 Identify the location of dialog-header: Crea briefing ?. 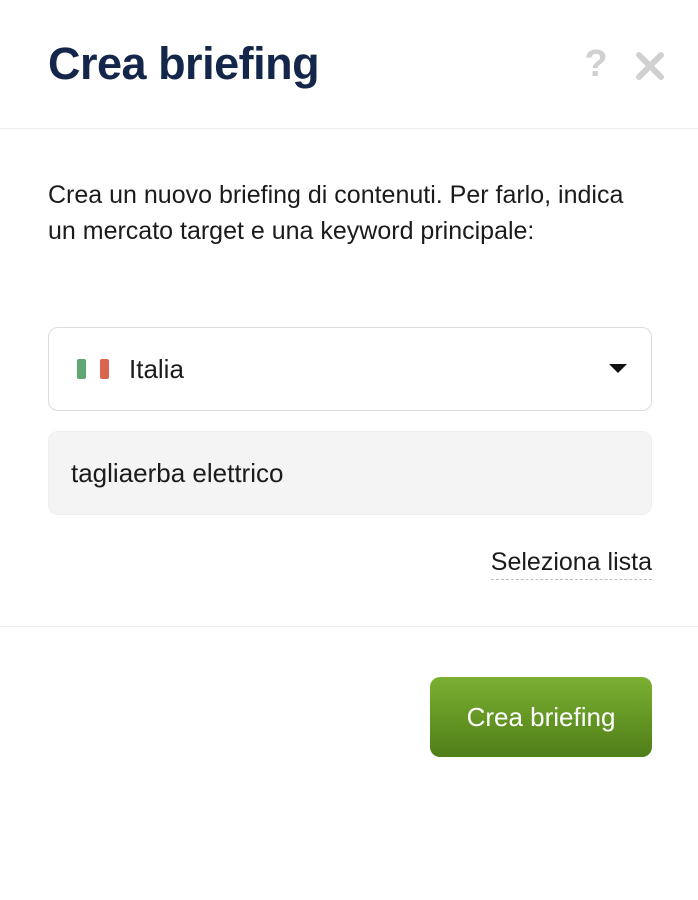
(349, 64).